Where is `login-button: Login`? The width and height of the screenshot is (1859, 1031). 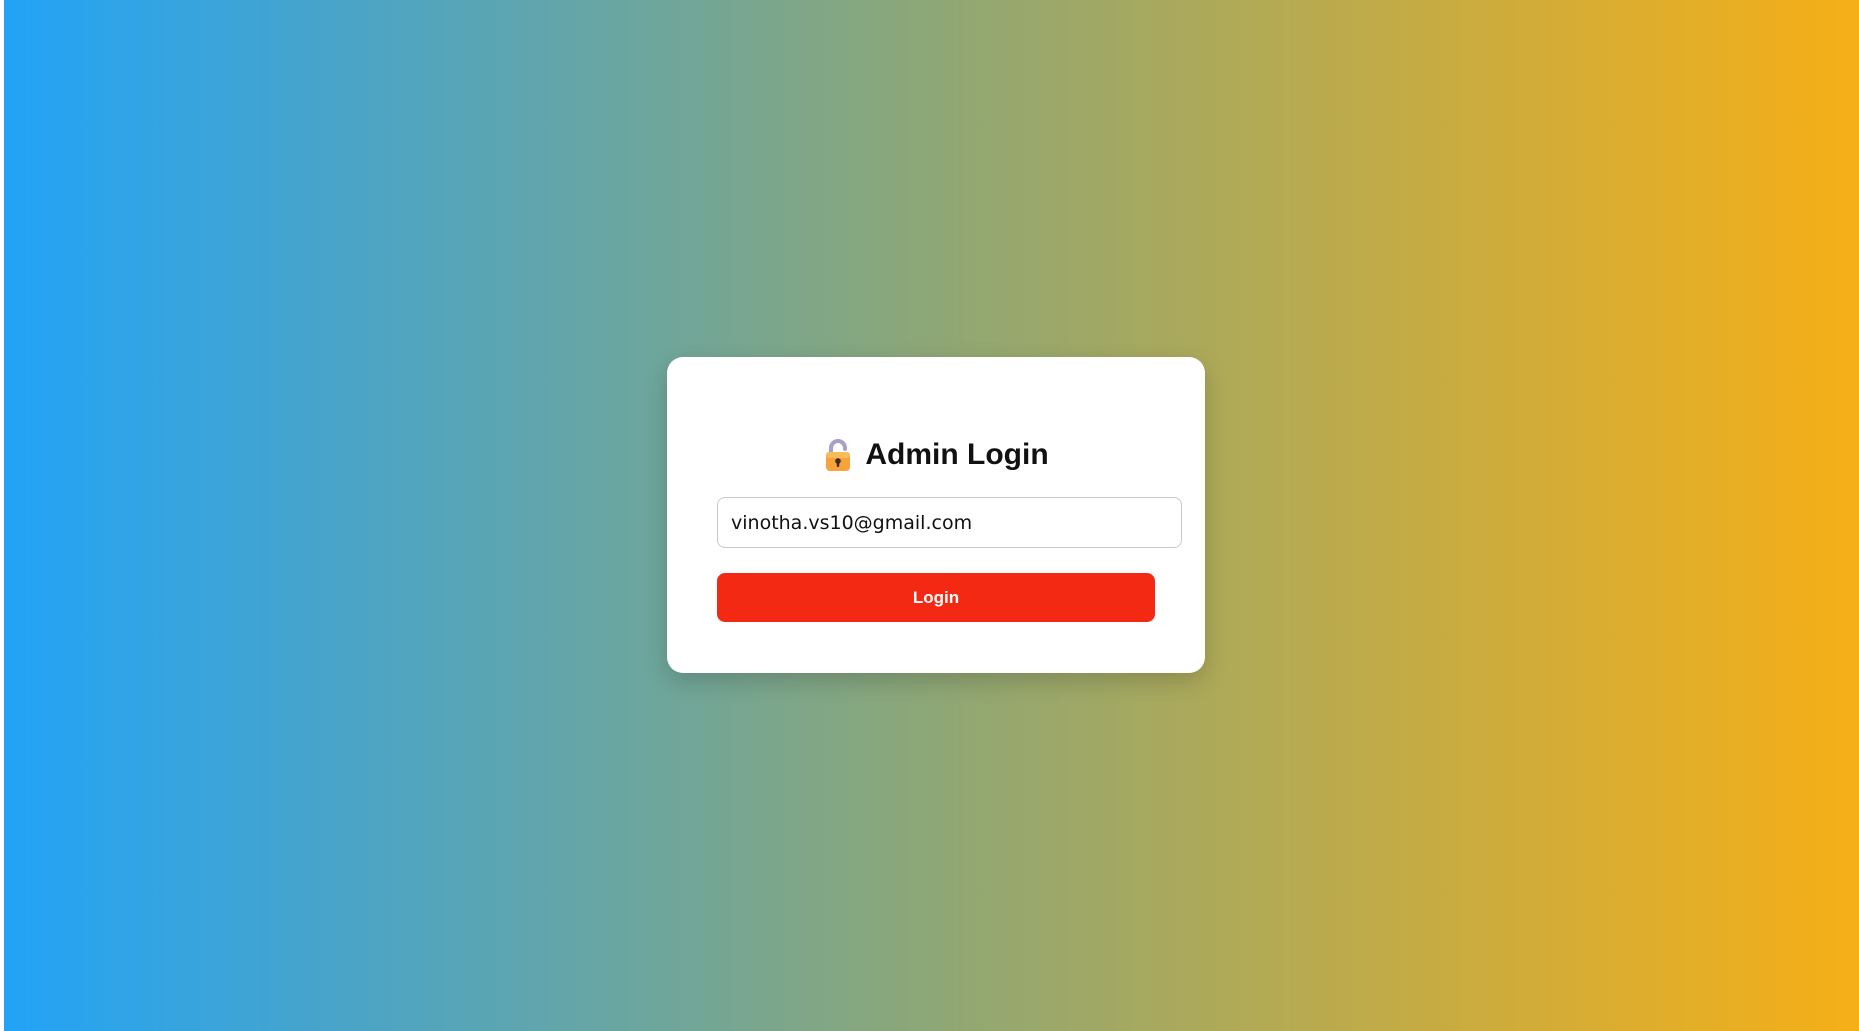 login-button: Login is located at coordinates (936, 597).